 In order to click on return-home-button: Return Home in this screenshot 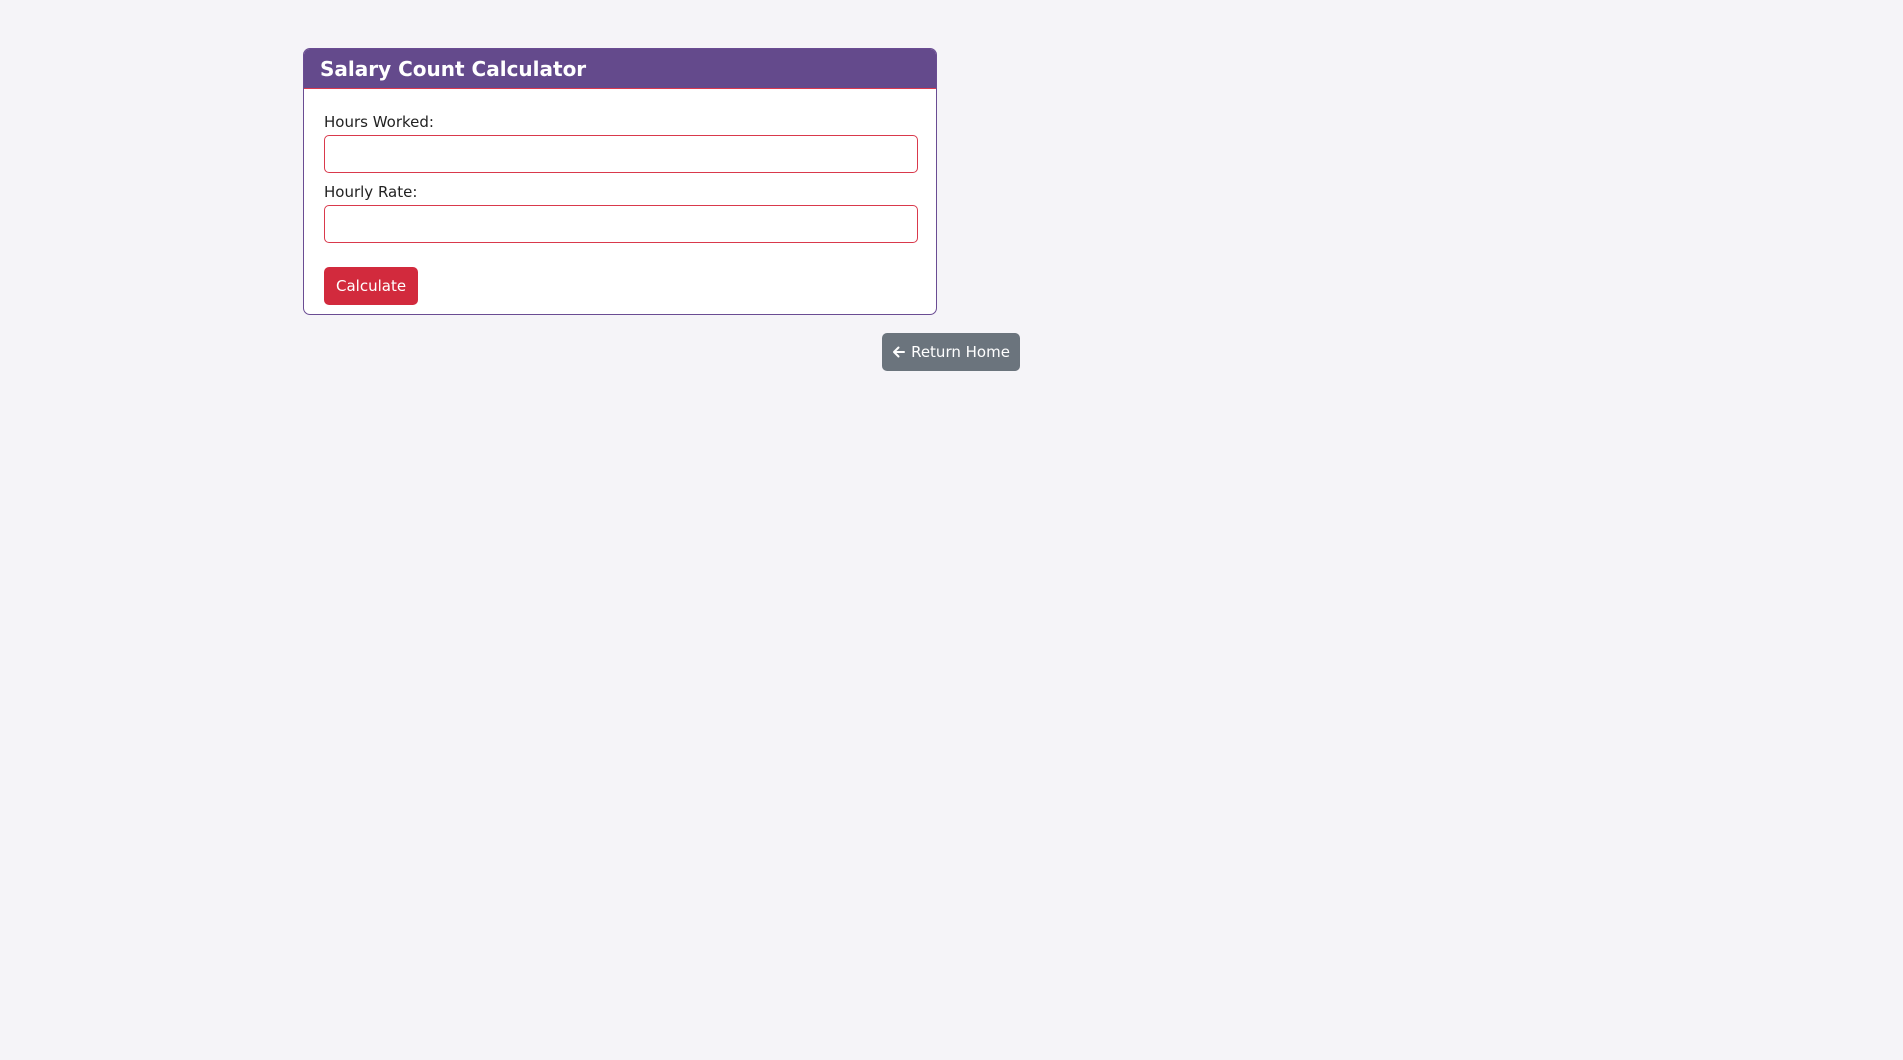, I will do `click(951, 352)`.